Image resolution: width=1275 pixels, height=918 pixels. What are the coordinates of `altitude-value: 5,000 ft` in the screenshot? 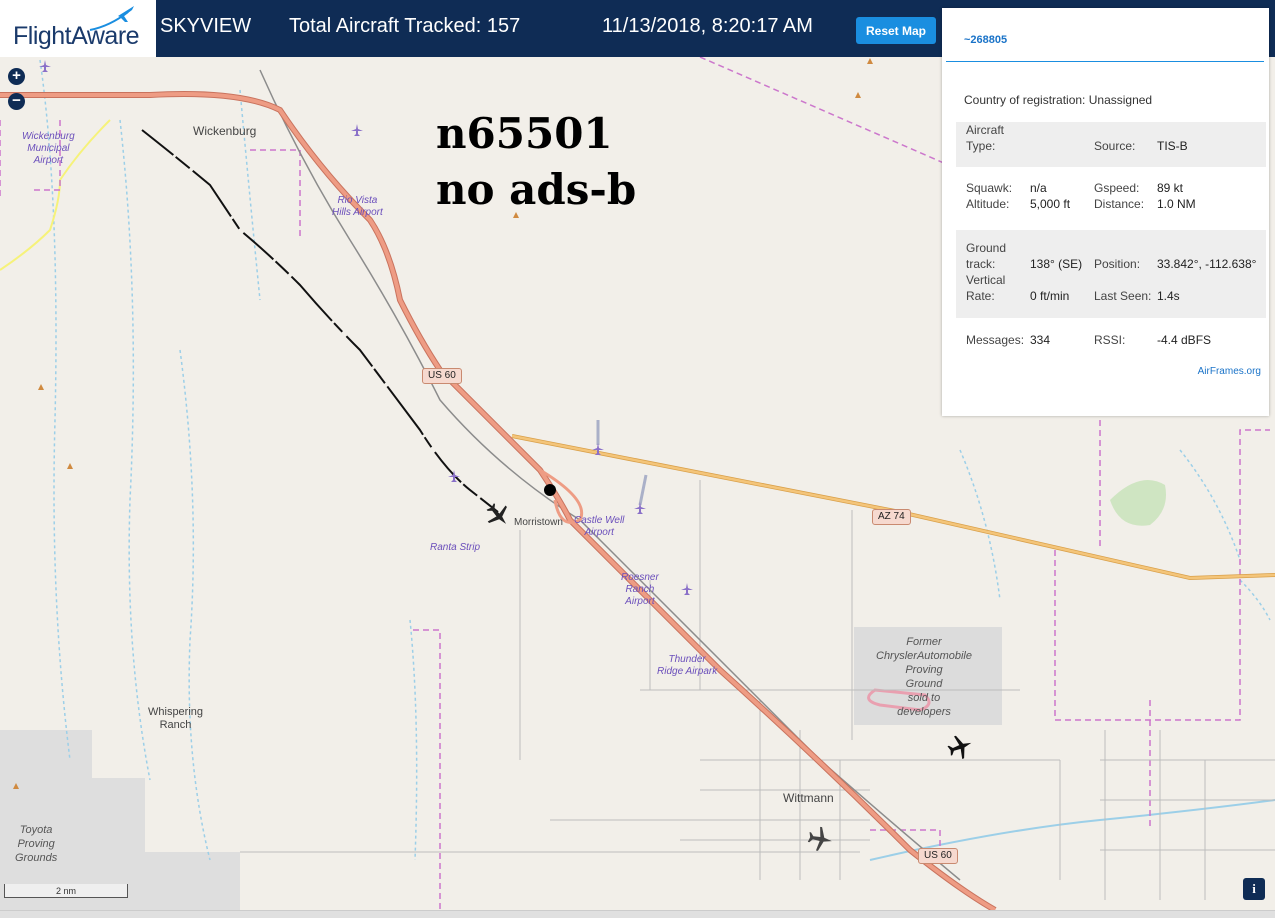 It's located at (1050, 204).